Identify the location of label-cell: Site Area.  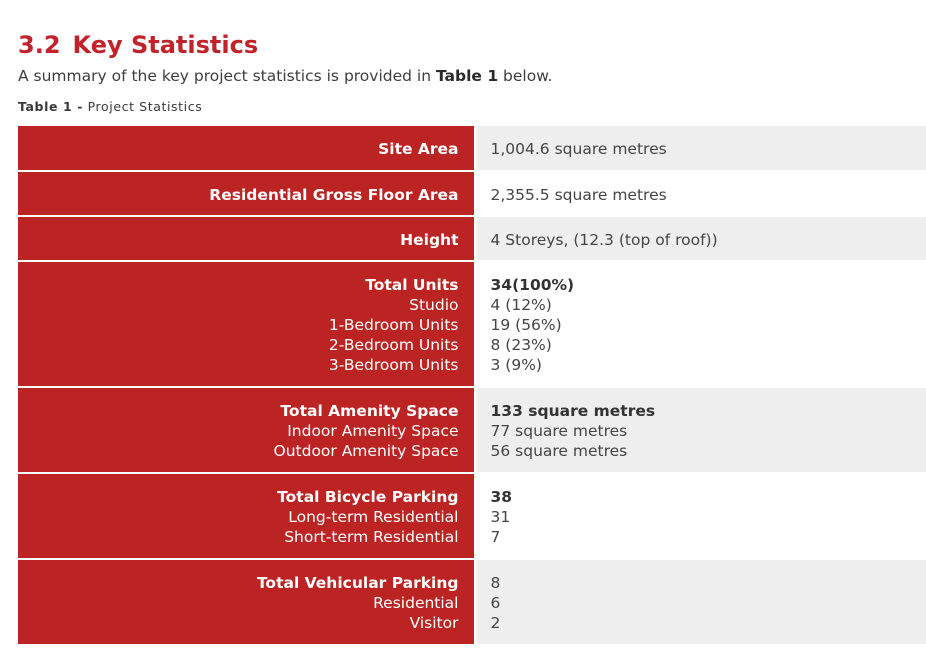
(247, 148).